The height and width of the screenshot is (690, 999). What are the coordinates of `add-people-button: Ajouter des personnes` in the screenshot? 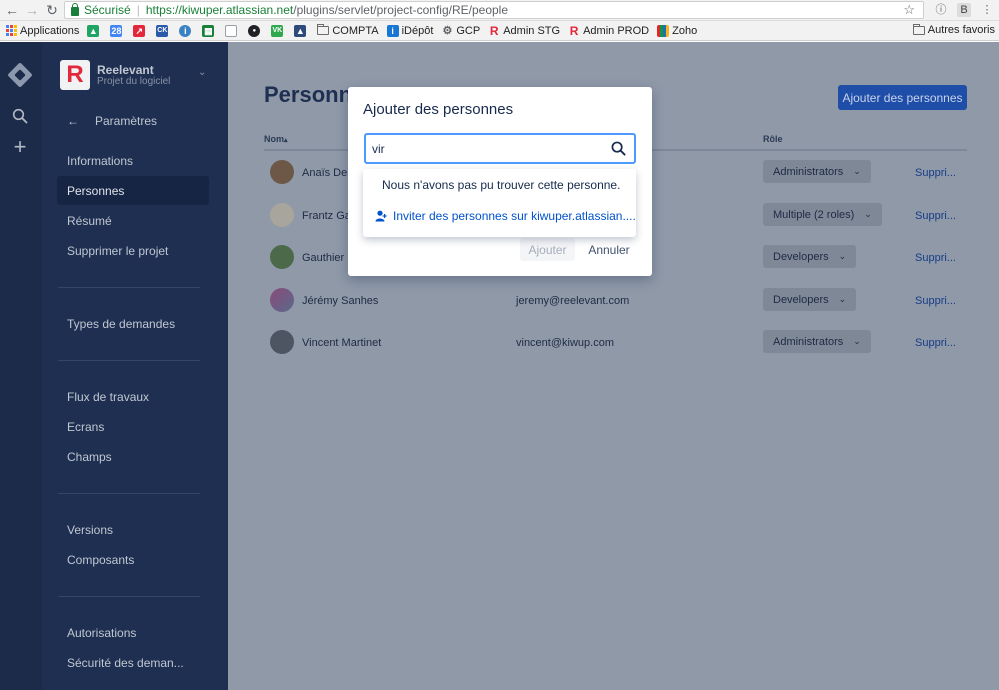 It's located at (902, 97).